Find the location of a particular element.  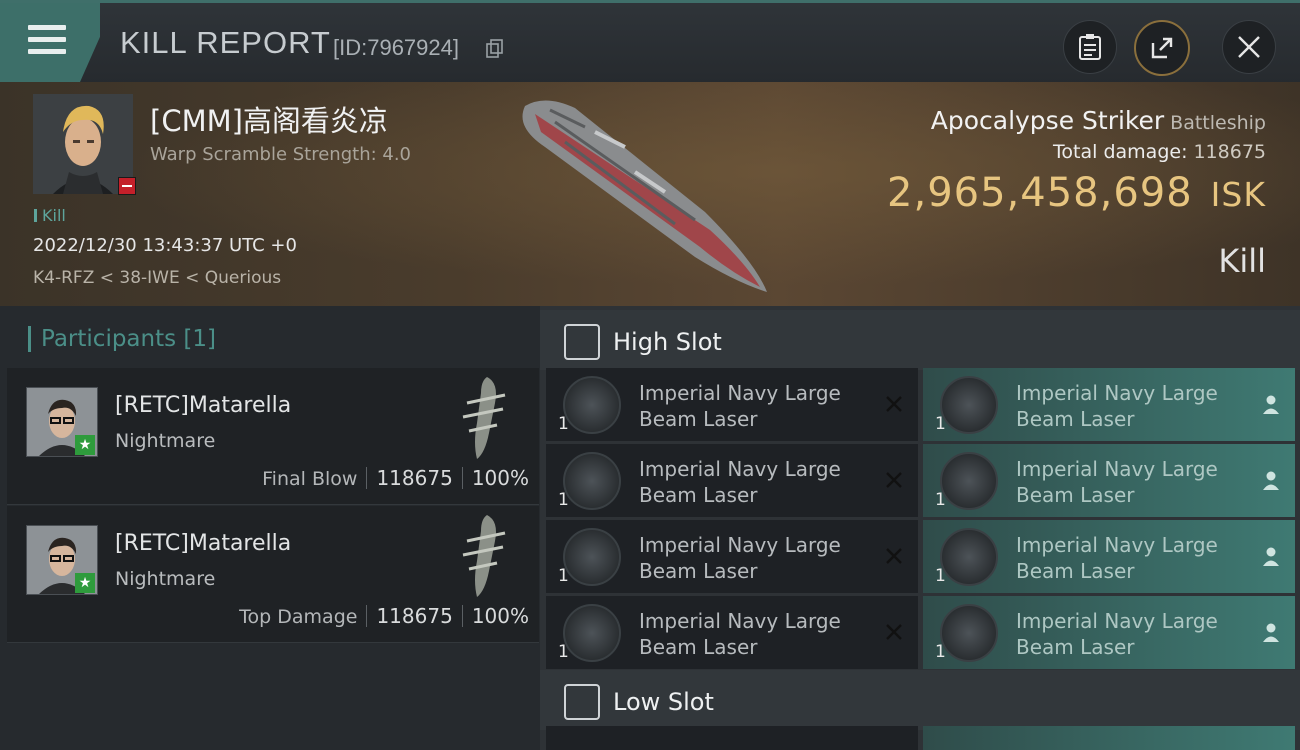

high-slot-title: High Slot is located at coordinates (667, 342).